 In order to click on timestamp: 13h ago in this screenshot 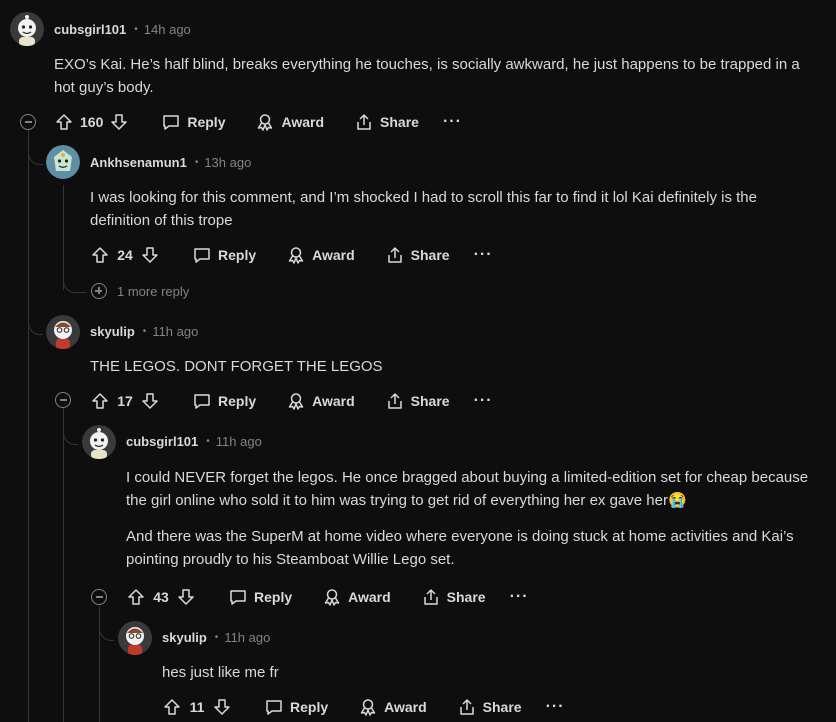, I will do `click(227, 162)`.